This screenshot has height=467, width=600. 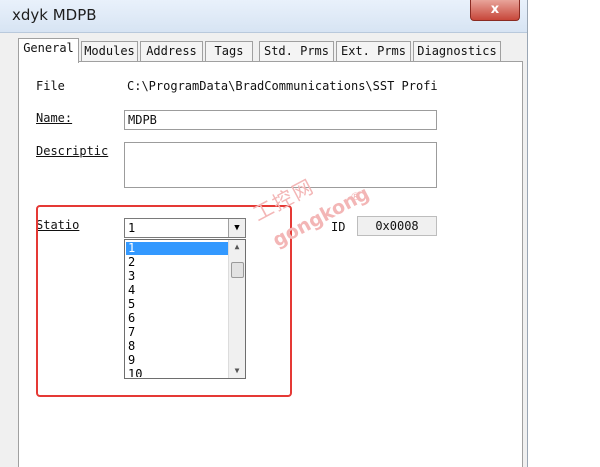 I want to click on id-value-field: 0x0008, so click(x=397, y=226).